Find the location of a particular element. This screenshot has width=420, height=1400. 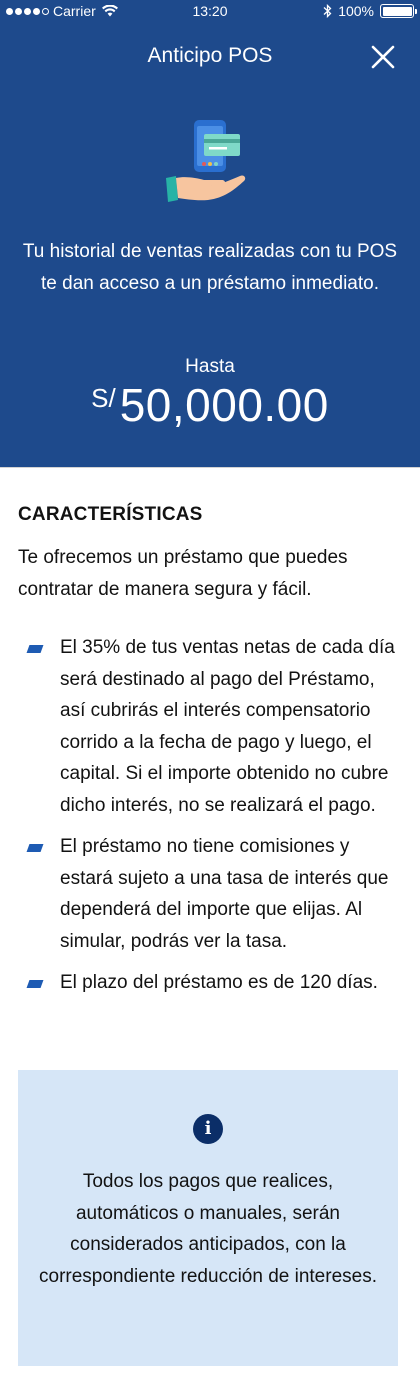

close-icon is located at coordinates (383, 57).